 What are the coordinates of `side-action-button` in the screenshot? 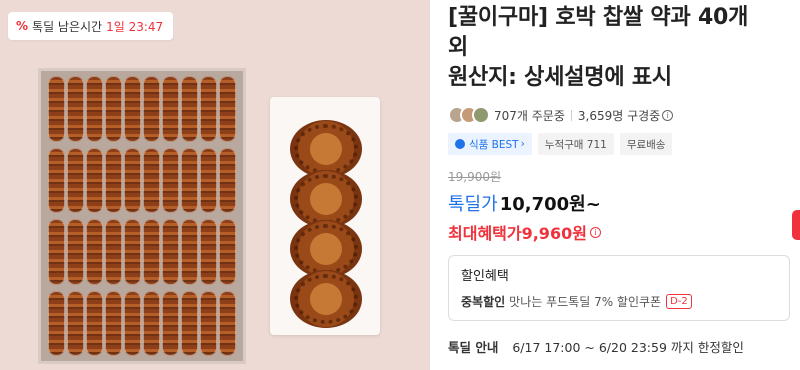 It's located at (796, 225).